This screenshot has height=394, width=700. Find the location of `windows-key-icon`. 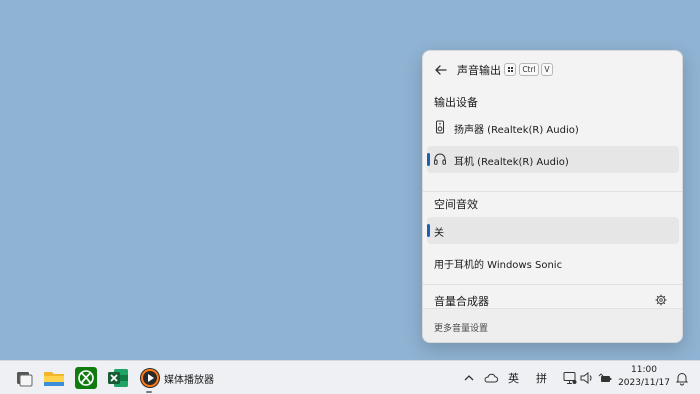

windows-key-icon is located at coordinates (510, 69).